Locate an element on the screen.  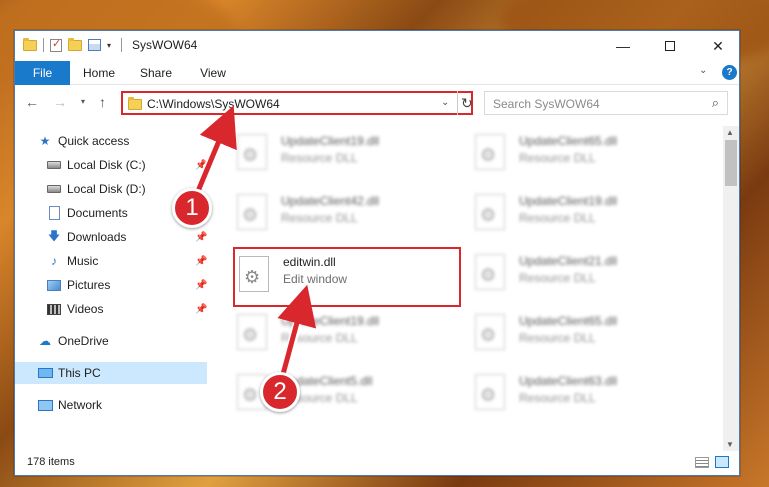
search-input: Search SysWOW64 ⌕ is located at coordinates (606, 103).